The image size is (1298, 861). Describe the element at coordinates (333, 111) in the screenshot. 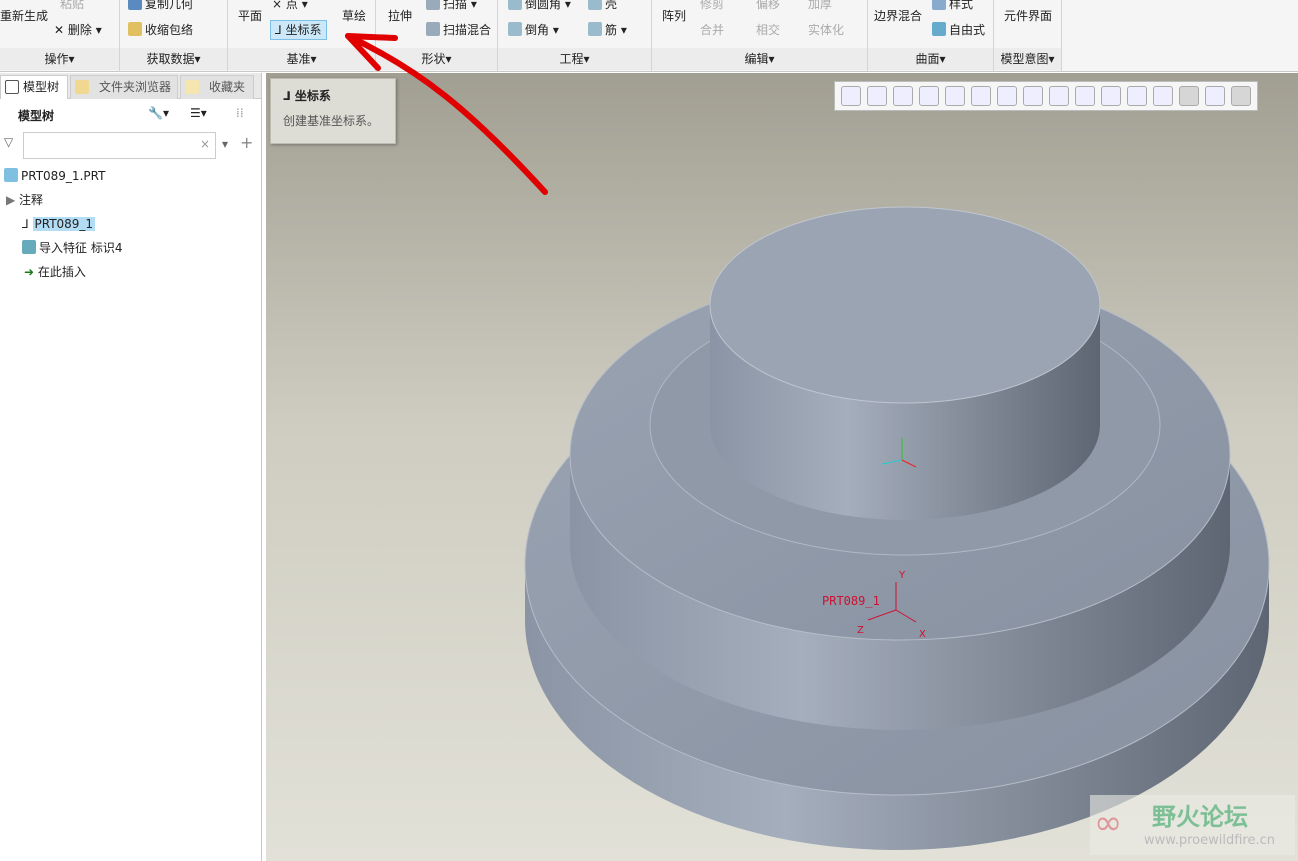

I see `tooltip: ⅃ 坐标系 创建基准坐标系。` at that location.